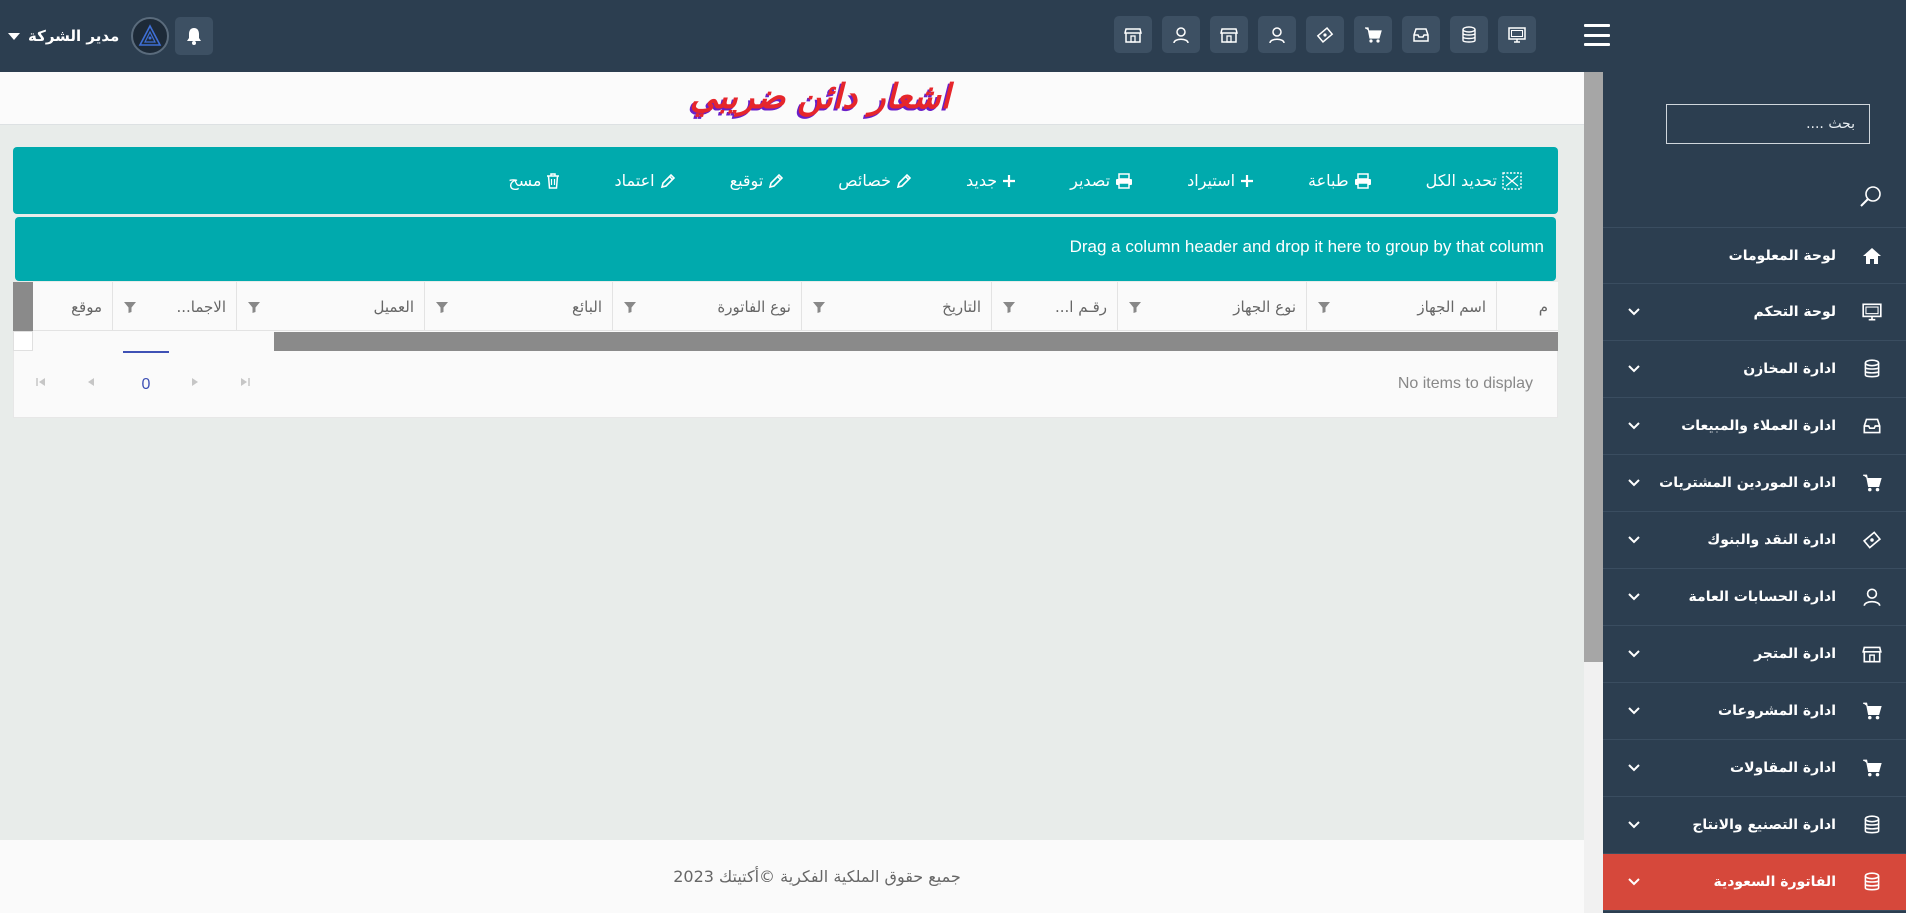  I want to click on export-label: تصدير, so click(1090, 180).